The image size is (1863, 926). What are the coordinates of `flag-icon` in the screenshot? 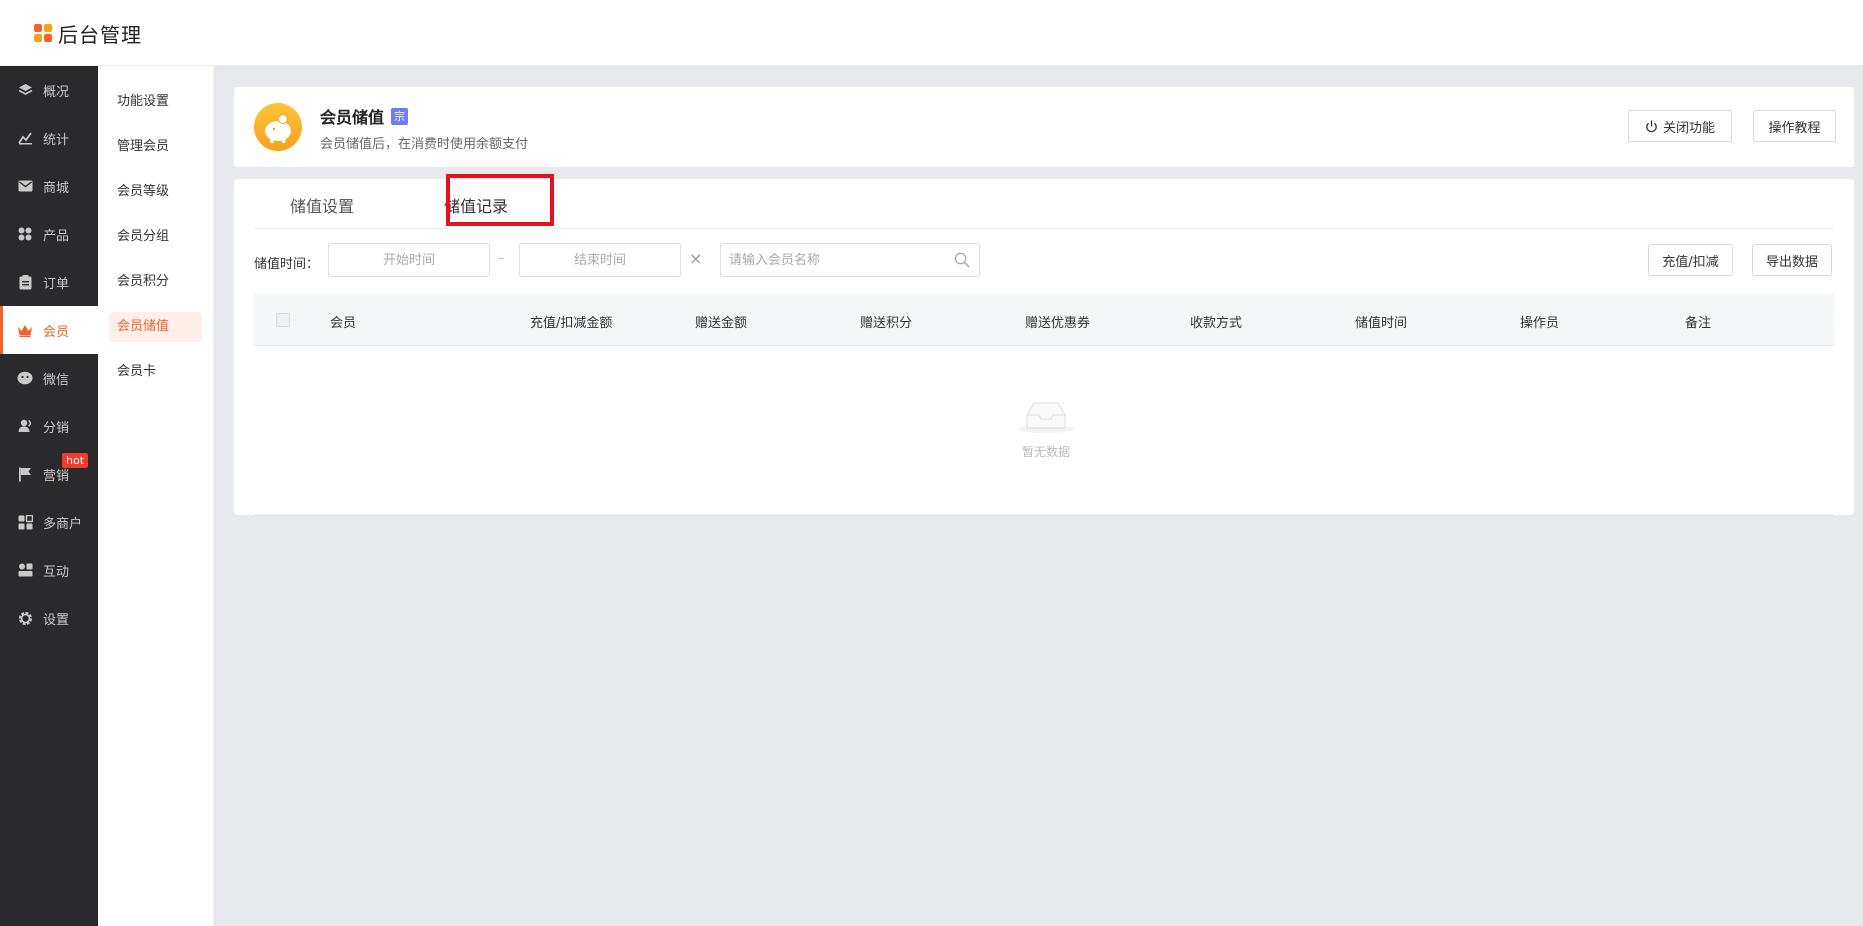 It's located at (25, 474).